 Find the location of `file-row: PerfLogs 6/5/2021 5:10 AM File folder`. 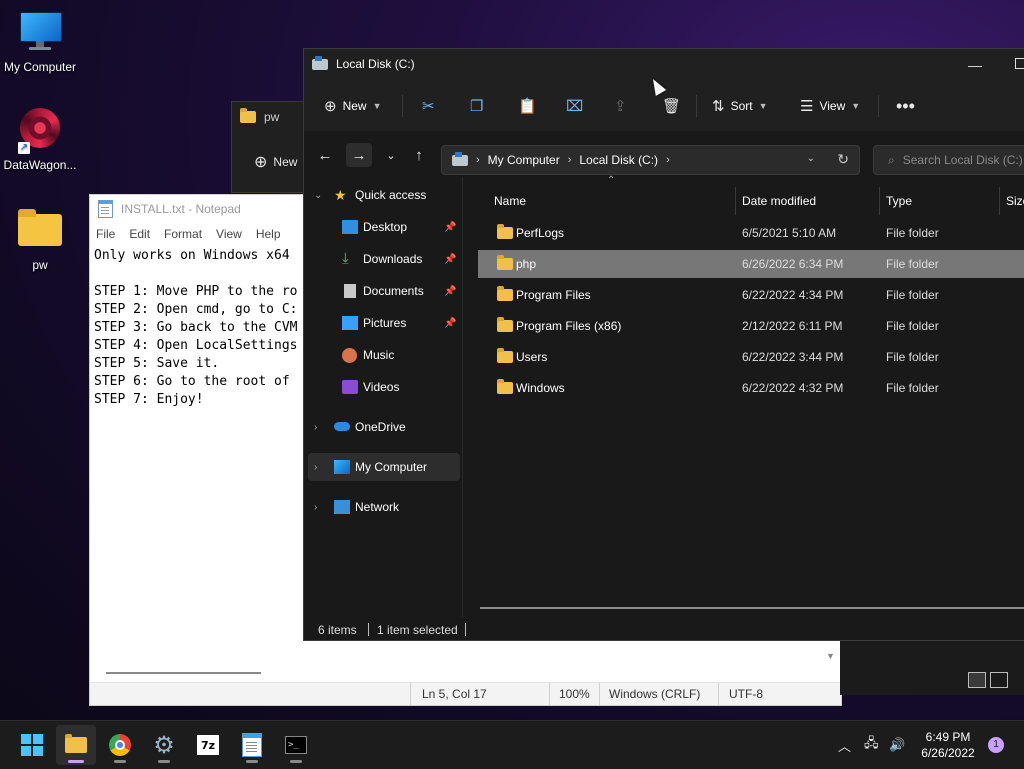

file-row: PerfLogs 6/5/2021 5:10 AM File folder is located at coordinates (751, 233).